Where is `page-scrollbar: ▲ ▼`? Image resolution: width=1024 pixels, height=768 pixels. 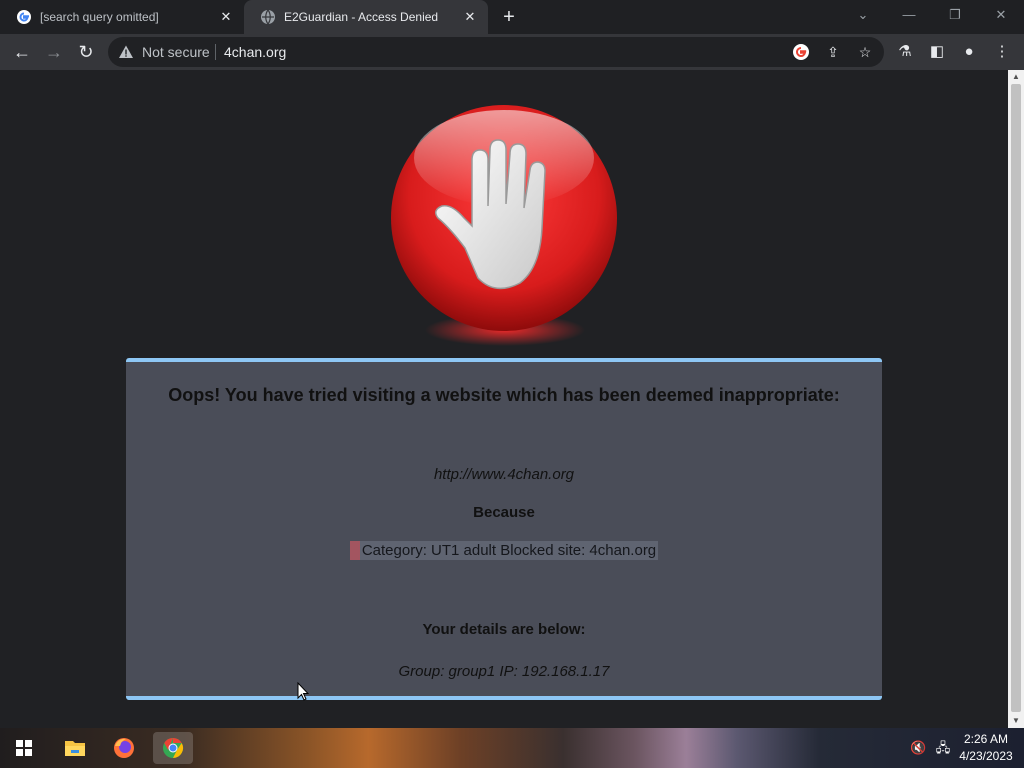
page-scrollbar: ▲ ▼ is located at coordinates (1016, 399).